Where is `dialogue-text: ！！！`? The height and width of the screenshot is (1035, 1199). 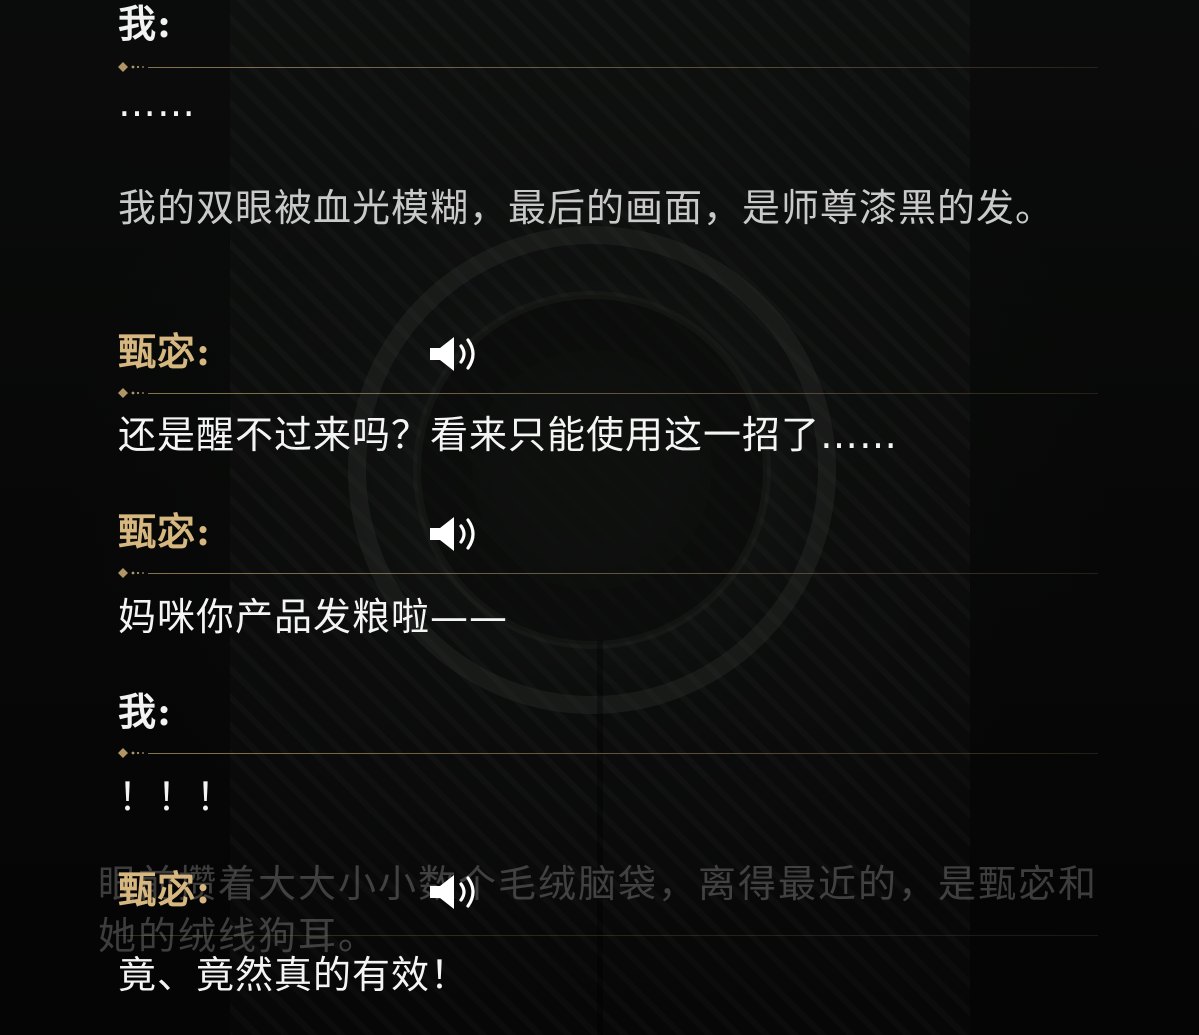 dialogue-text: ！！！ is located at coordinates (177, 797).